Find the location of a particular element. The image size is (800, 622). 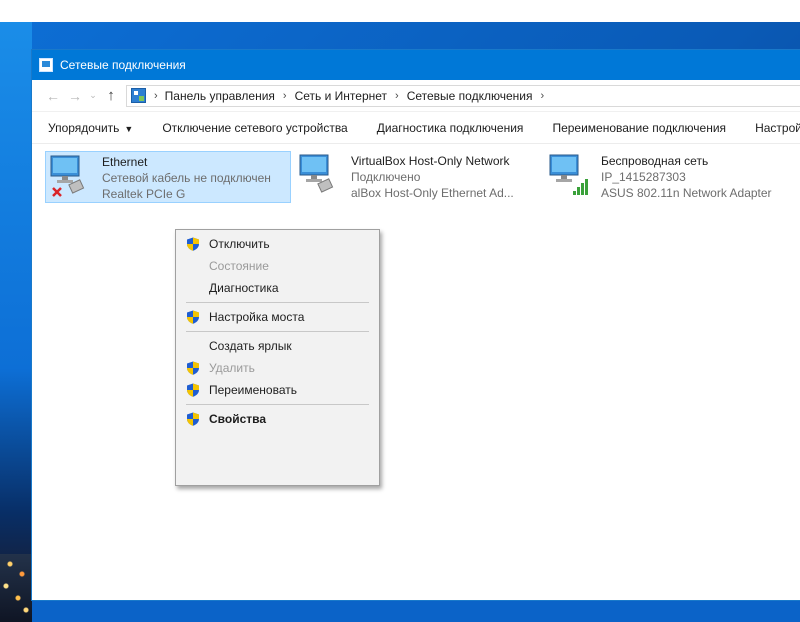

arrow-up-icon: ↑ is located at coordinates (111, 96).